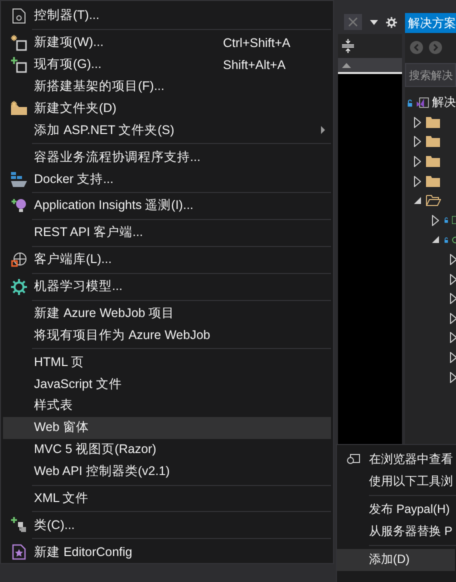  I want to click on new-folder-icon, so click(18, 108).